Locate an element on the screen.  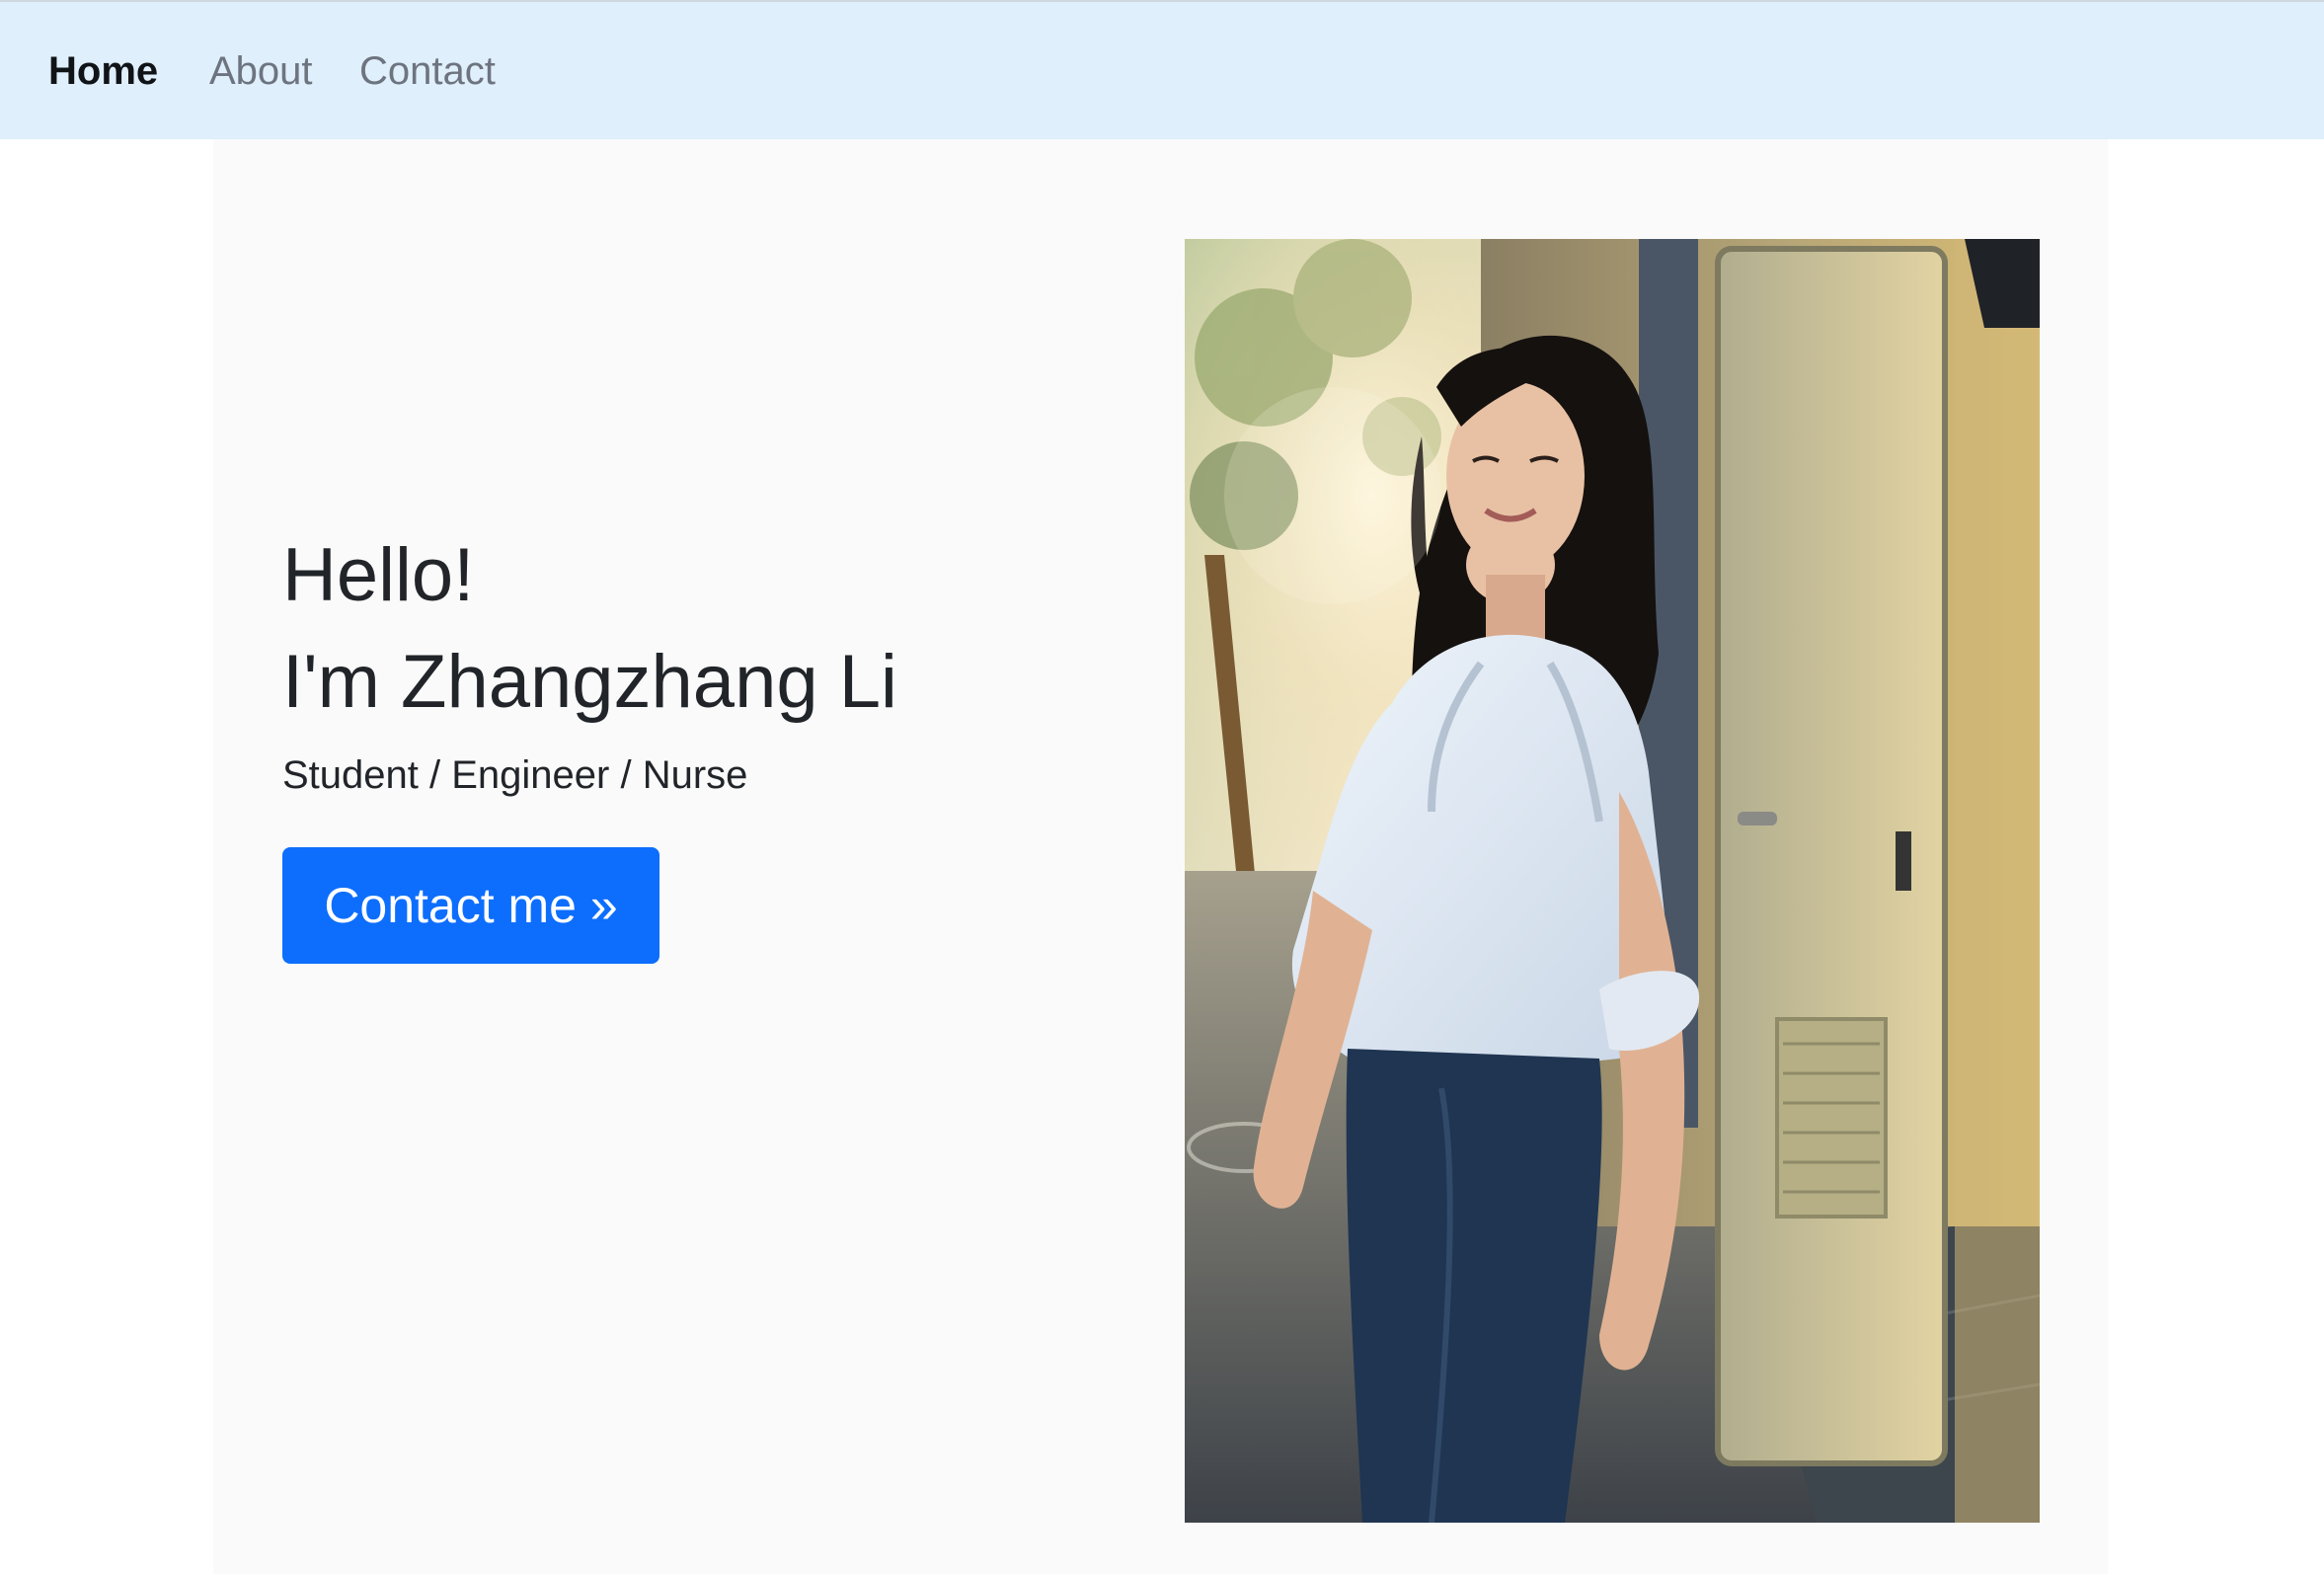
top-navbar: Home About Contact is located at coordinates (1162, 69).